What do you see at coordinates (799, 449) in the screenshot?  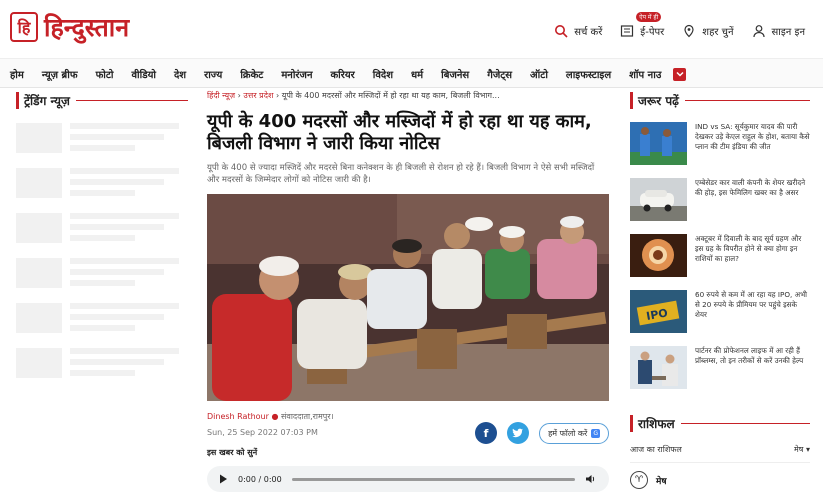 I see `horoscope-select-value: मेष` at bounding box center [799, 449].